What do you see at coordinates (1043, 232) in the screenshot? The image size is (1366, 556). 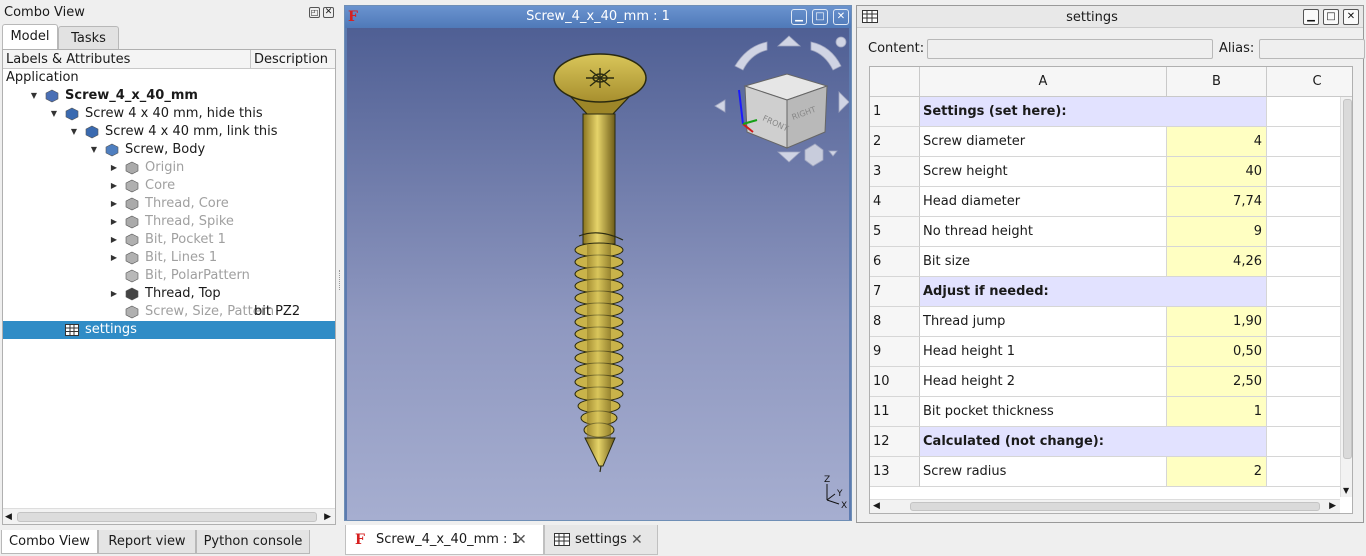 I see `cell-a: No thread height` at bounding box center [1043, 232].